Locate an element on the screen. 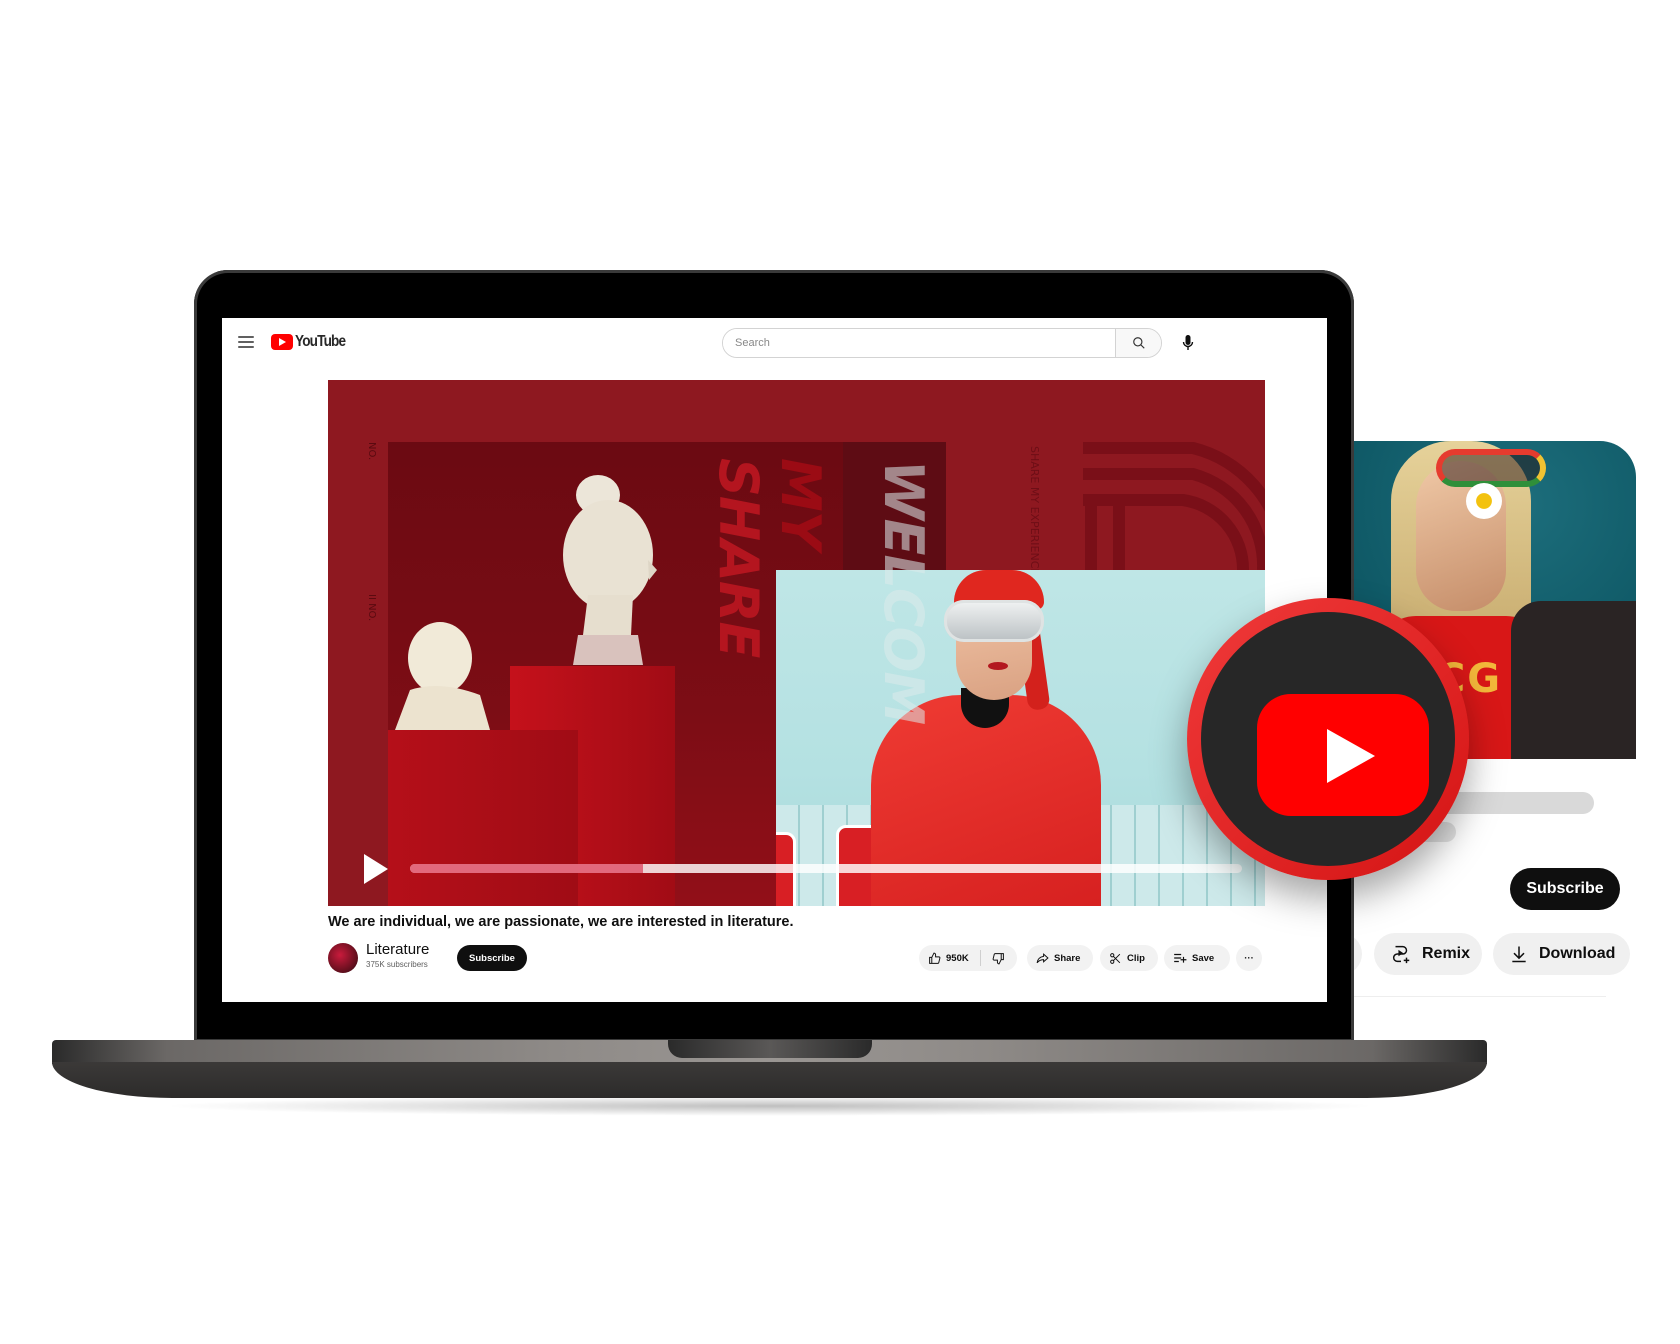 The width and height of the screenshot is (1680, 1344). clip-label: Clip is located at coordinates (1136, 958).